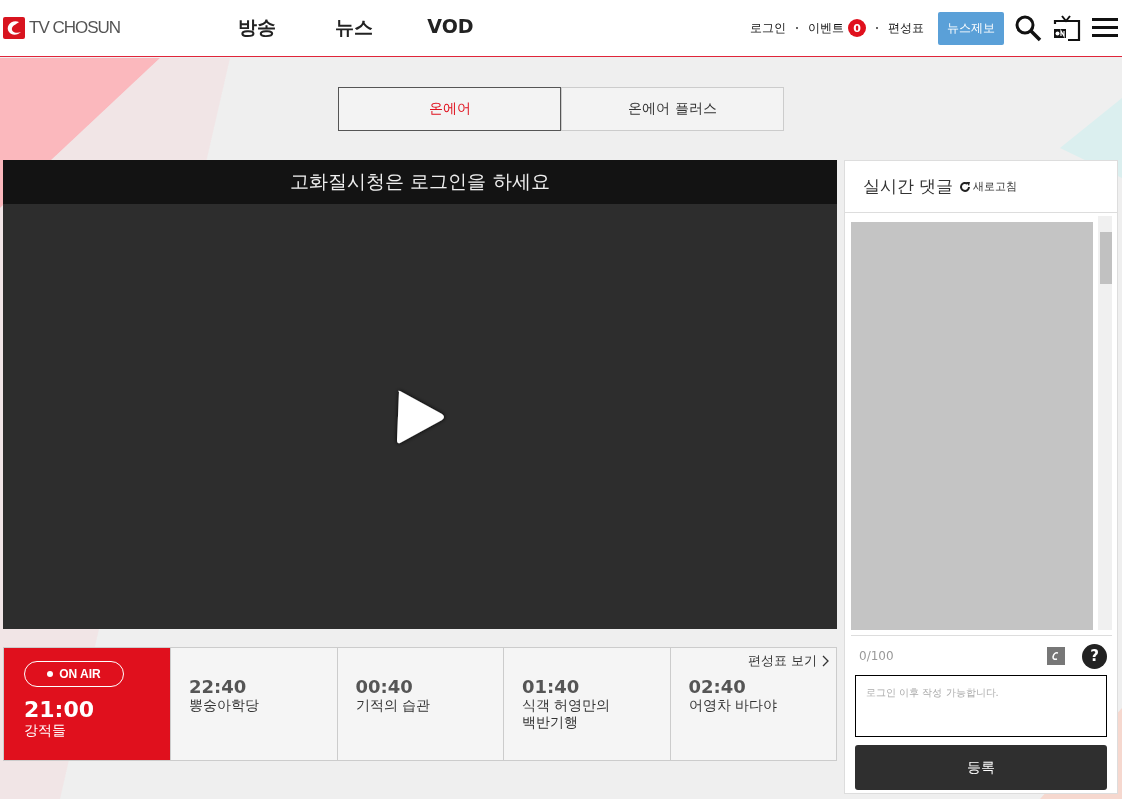  What do you see at coordinates (14, 28) in the screenshot?
I see `logo-icon` at bounding box center [14, 28].